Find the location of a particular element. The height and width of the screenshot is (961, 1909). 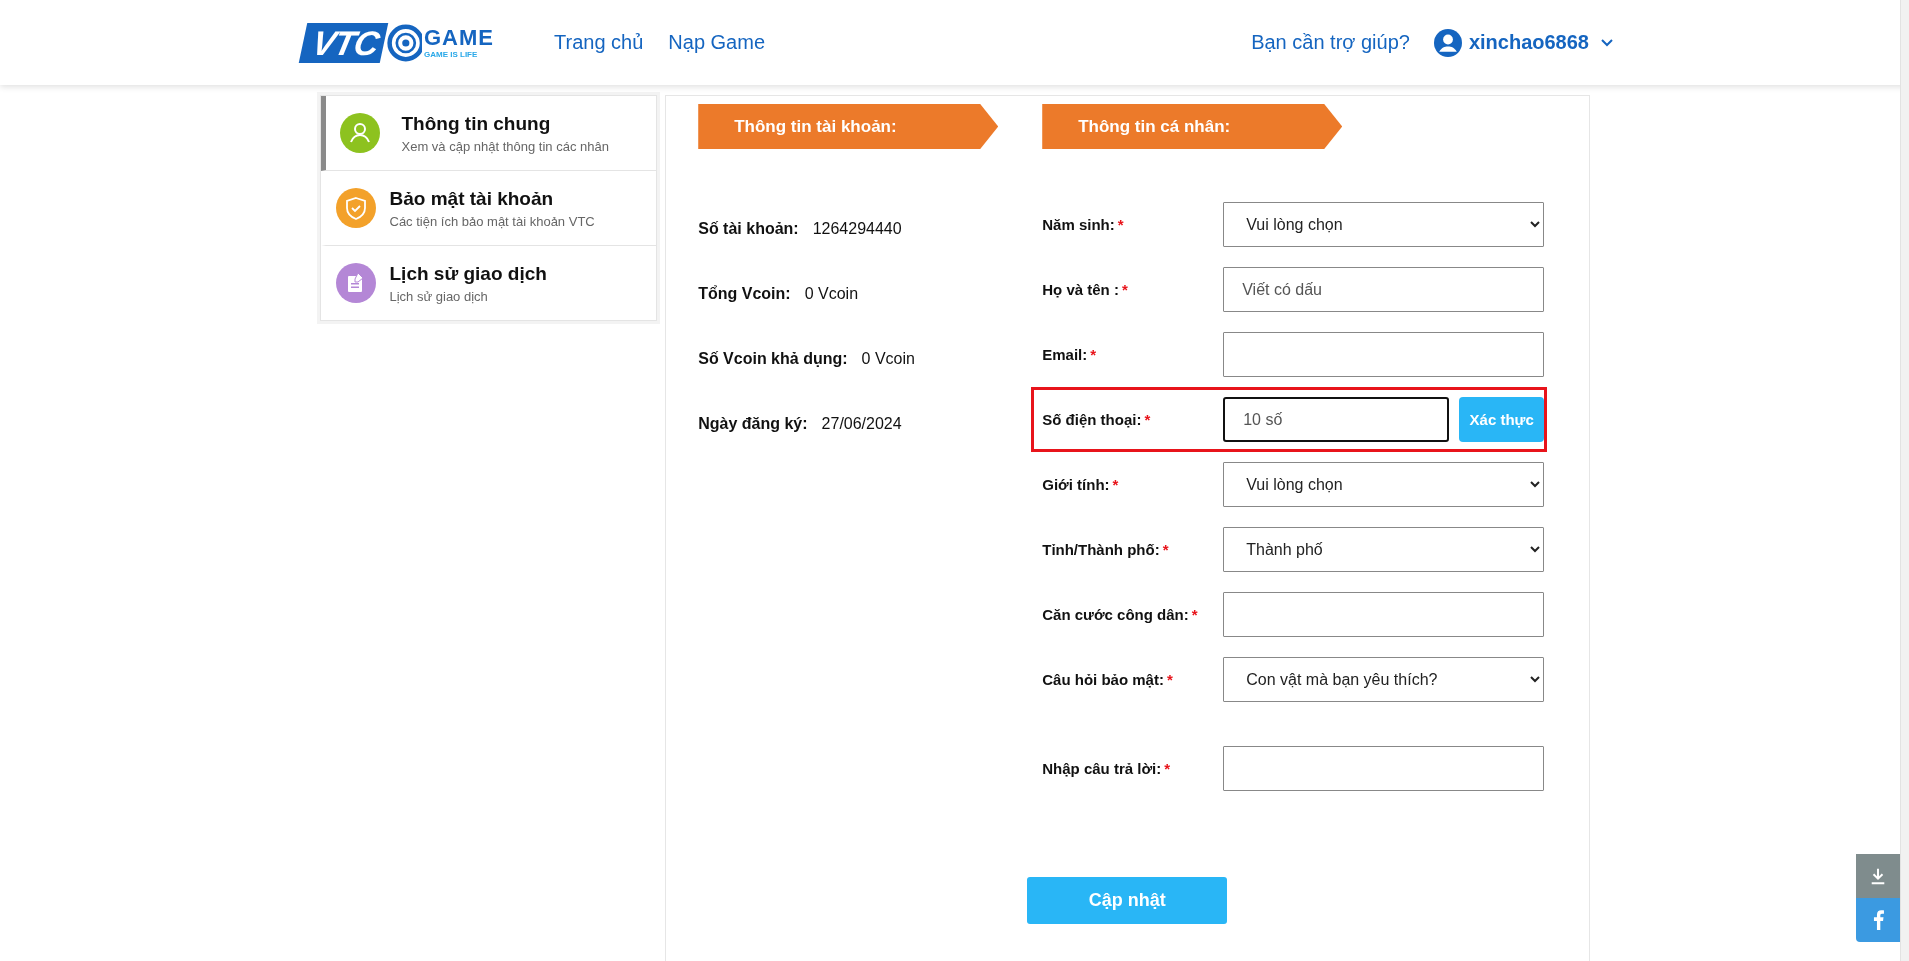

download-icon is located at coordinates (1878, 876).